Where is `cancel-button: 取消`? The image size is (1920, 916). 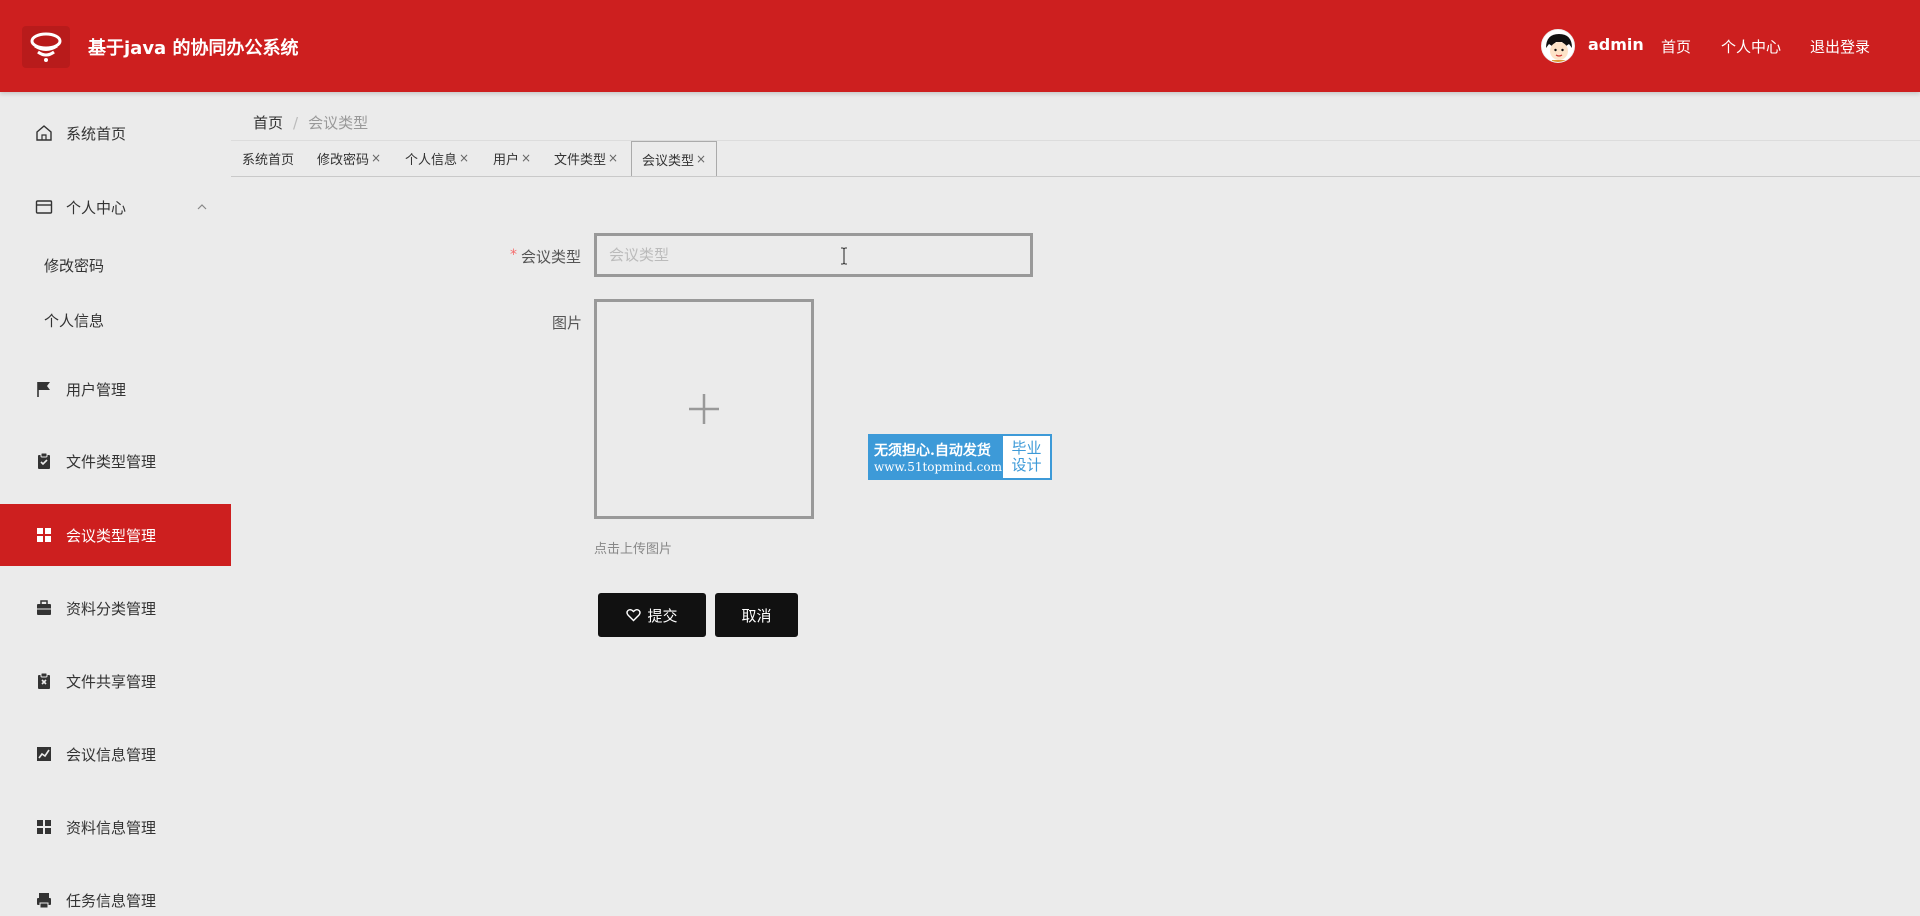
cancel-button: 取消 is located at coordinates (756, 615).